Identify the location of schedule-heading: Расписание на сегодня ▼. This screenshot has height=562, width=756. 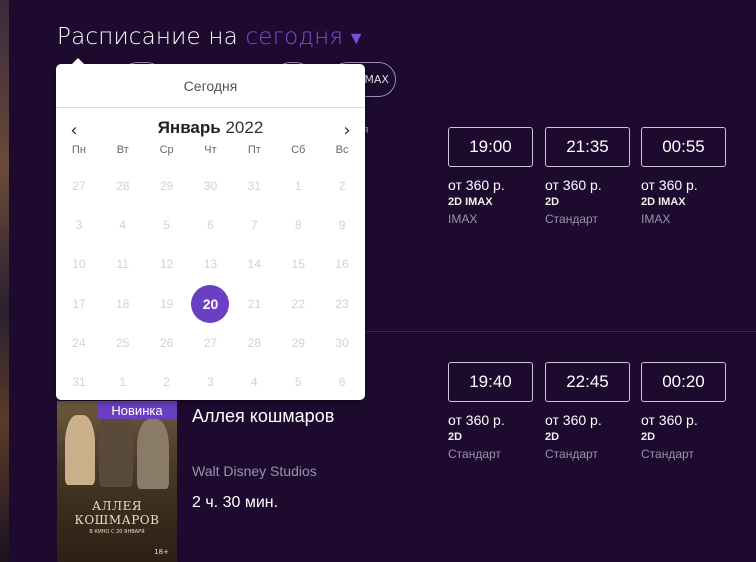
(211, 37).